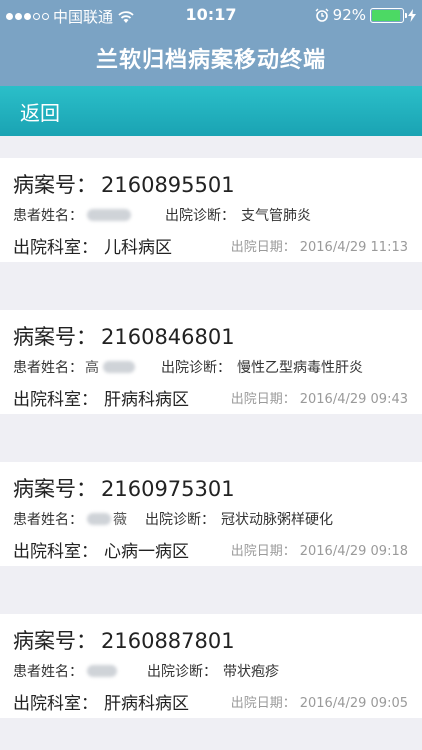 This screenshot has width=422, height=750. I want to click on diagnosis-value: 带状疱疹, so click(251, 672).